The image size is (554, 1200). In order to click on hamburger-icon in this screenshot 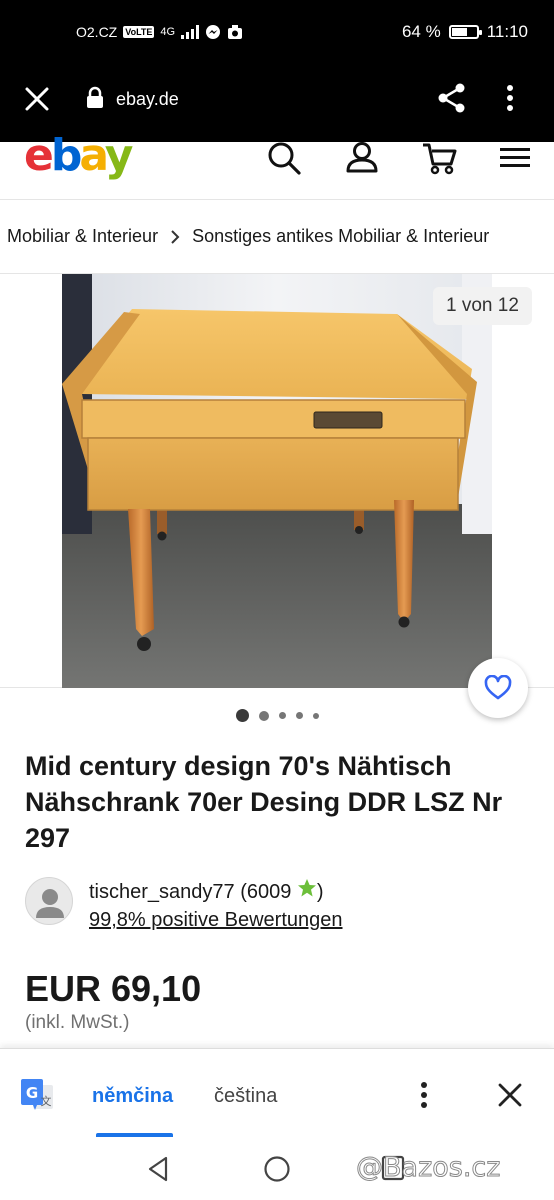, I will do `click(515, 160)`.